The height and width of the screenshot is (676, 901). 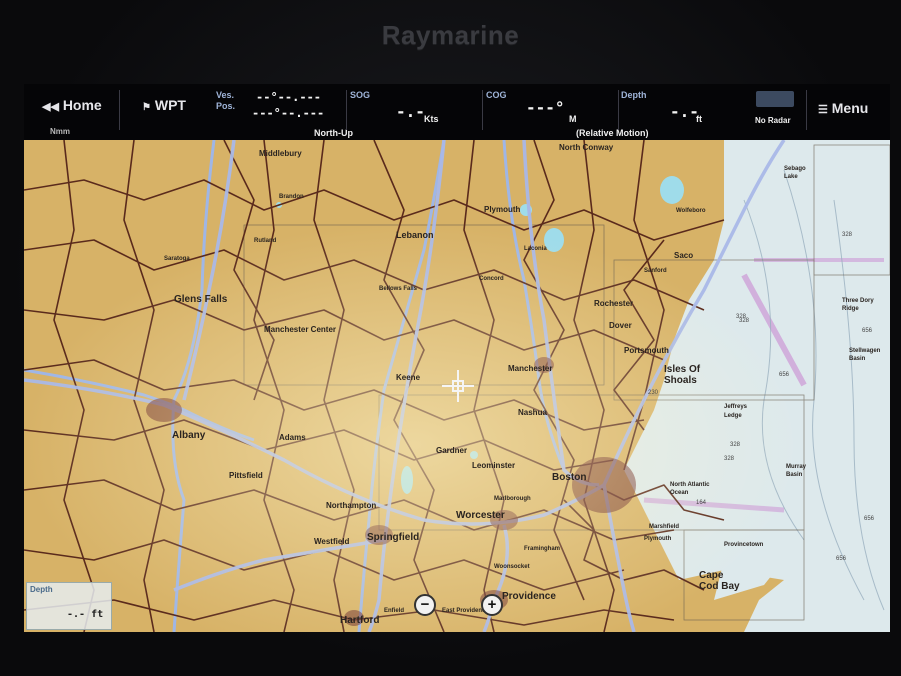 What do you see at coordinates (493, 465) in the screenshot?
I see `place-label: Leominster` at bounding box center [493, 465].